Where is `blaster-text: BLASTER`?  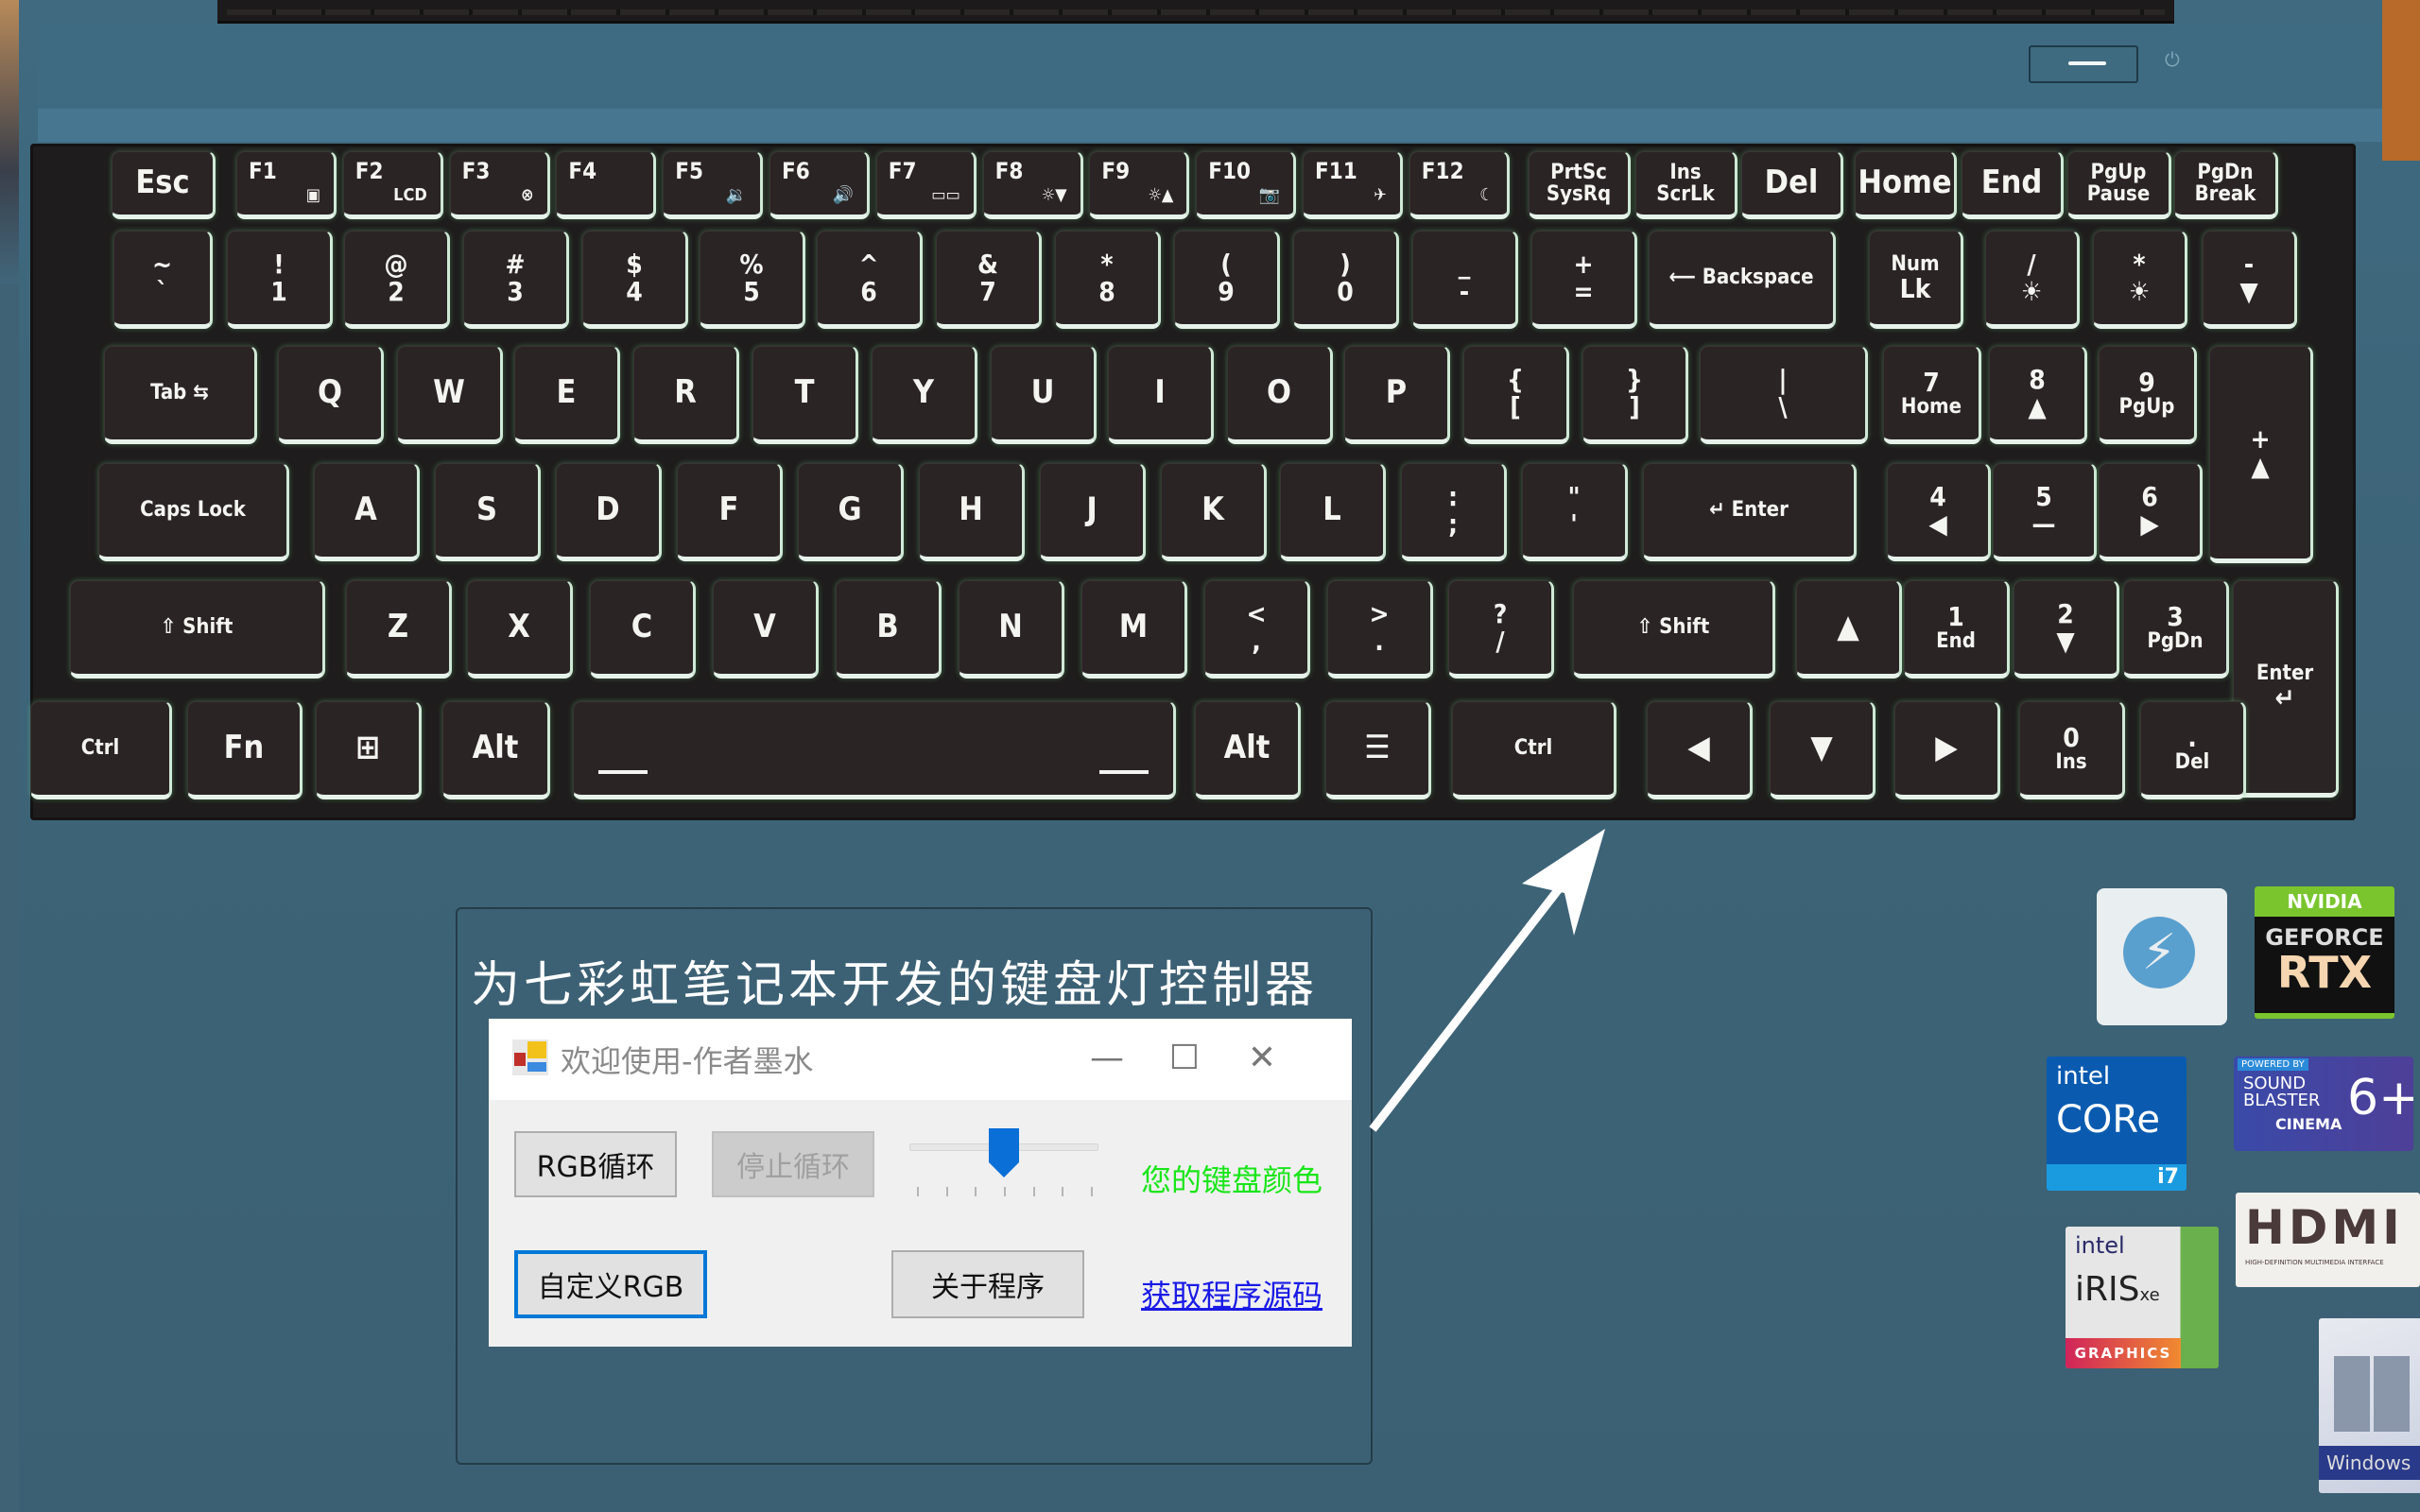
blaster-text: BLASTER is located at coordinates (2282, 1100).